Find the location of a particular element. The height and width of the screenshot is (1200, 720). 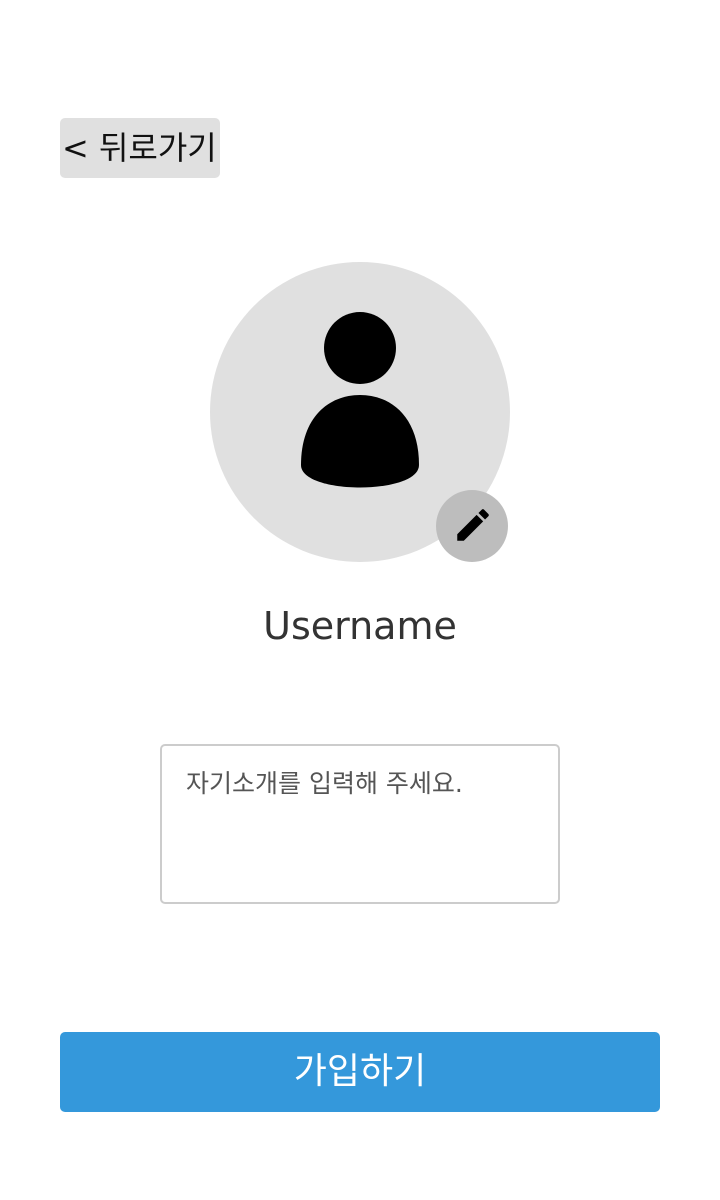

bio-input is located at coordinates (360, 824).